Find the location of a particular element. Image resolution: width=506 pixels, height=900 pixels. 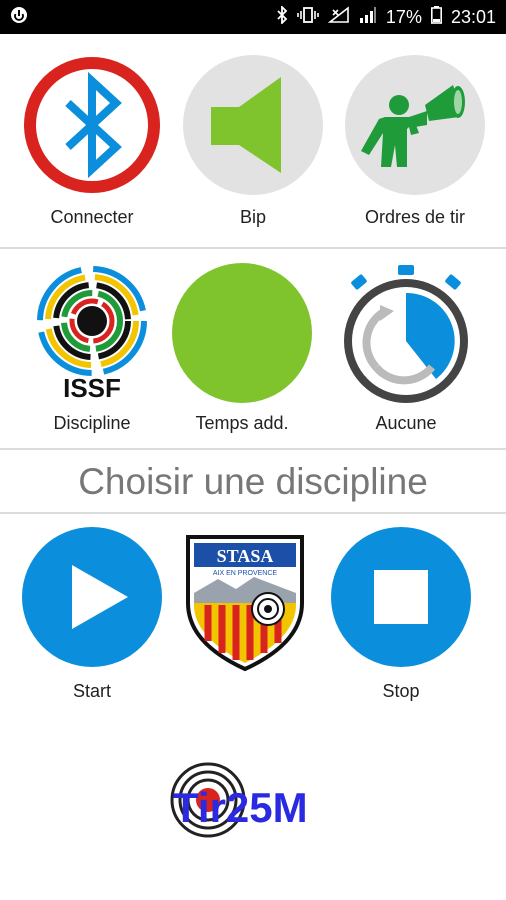

app-logo-text: Tir25M is located at coordinates (240, 807).